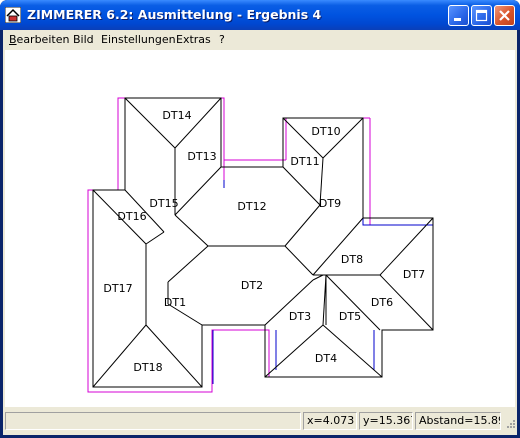 Image resolution: width=520 pixels, height=438 pixels. What do you see at coordinates (414, 274) in the screenshot?
I see `face-label: DT7` at bounding box center [414, 274].